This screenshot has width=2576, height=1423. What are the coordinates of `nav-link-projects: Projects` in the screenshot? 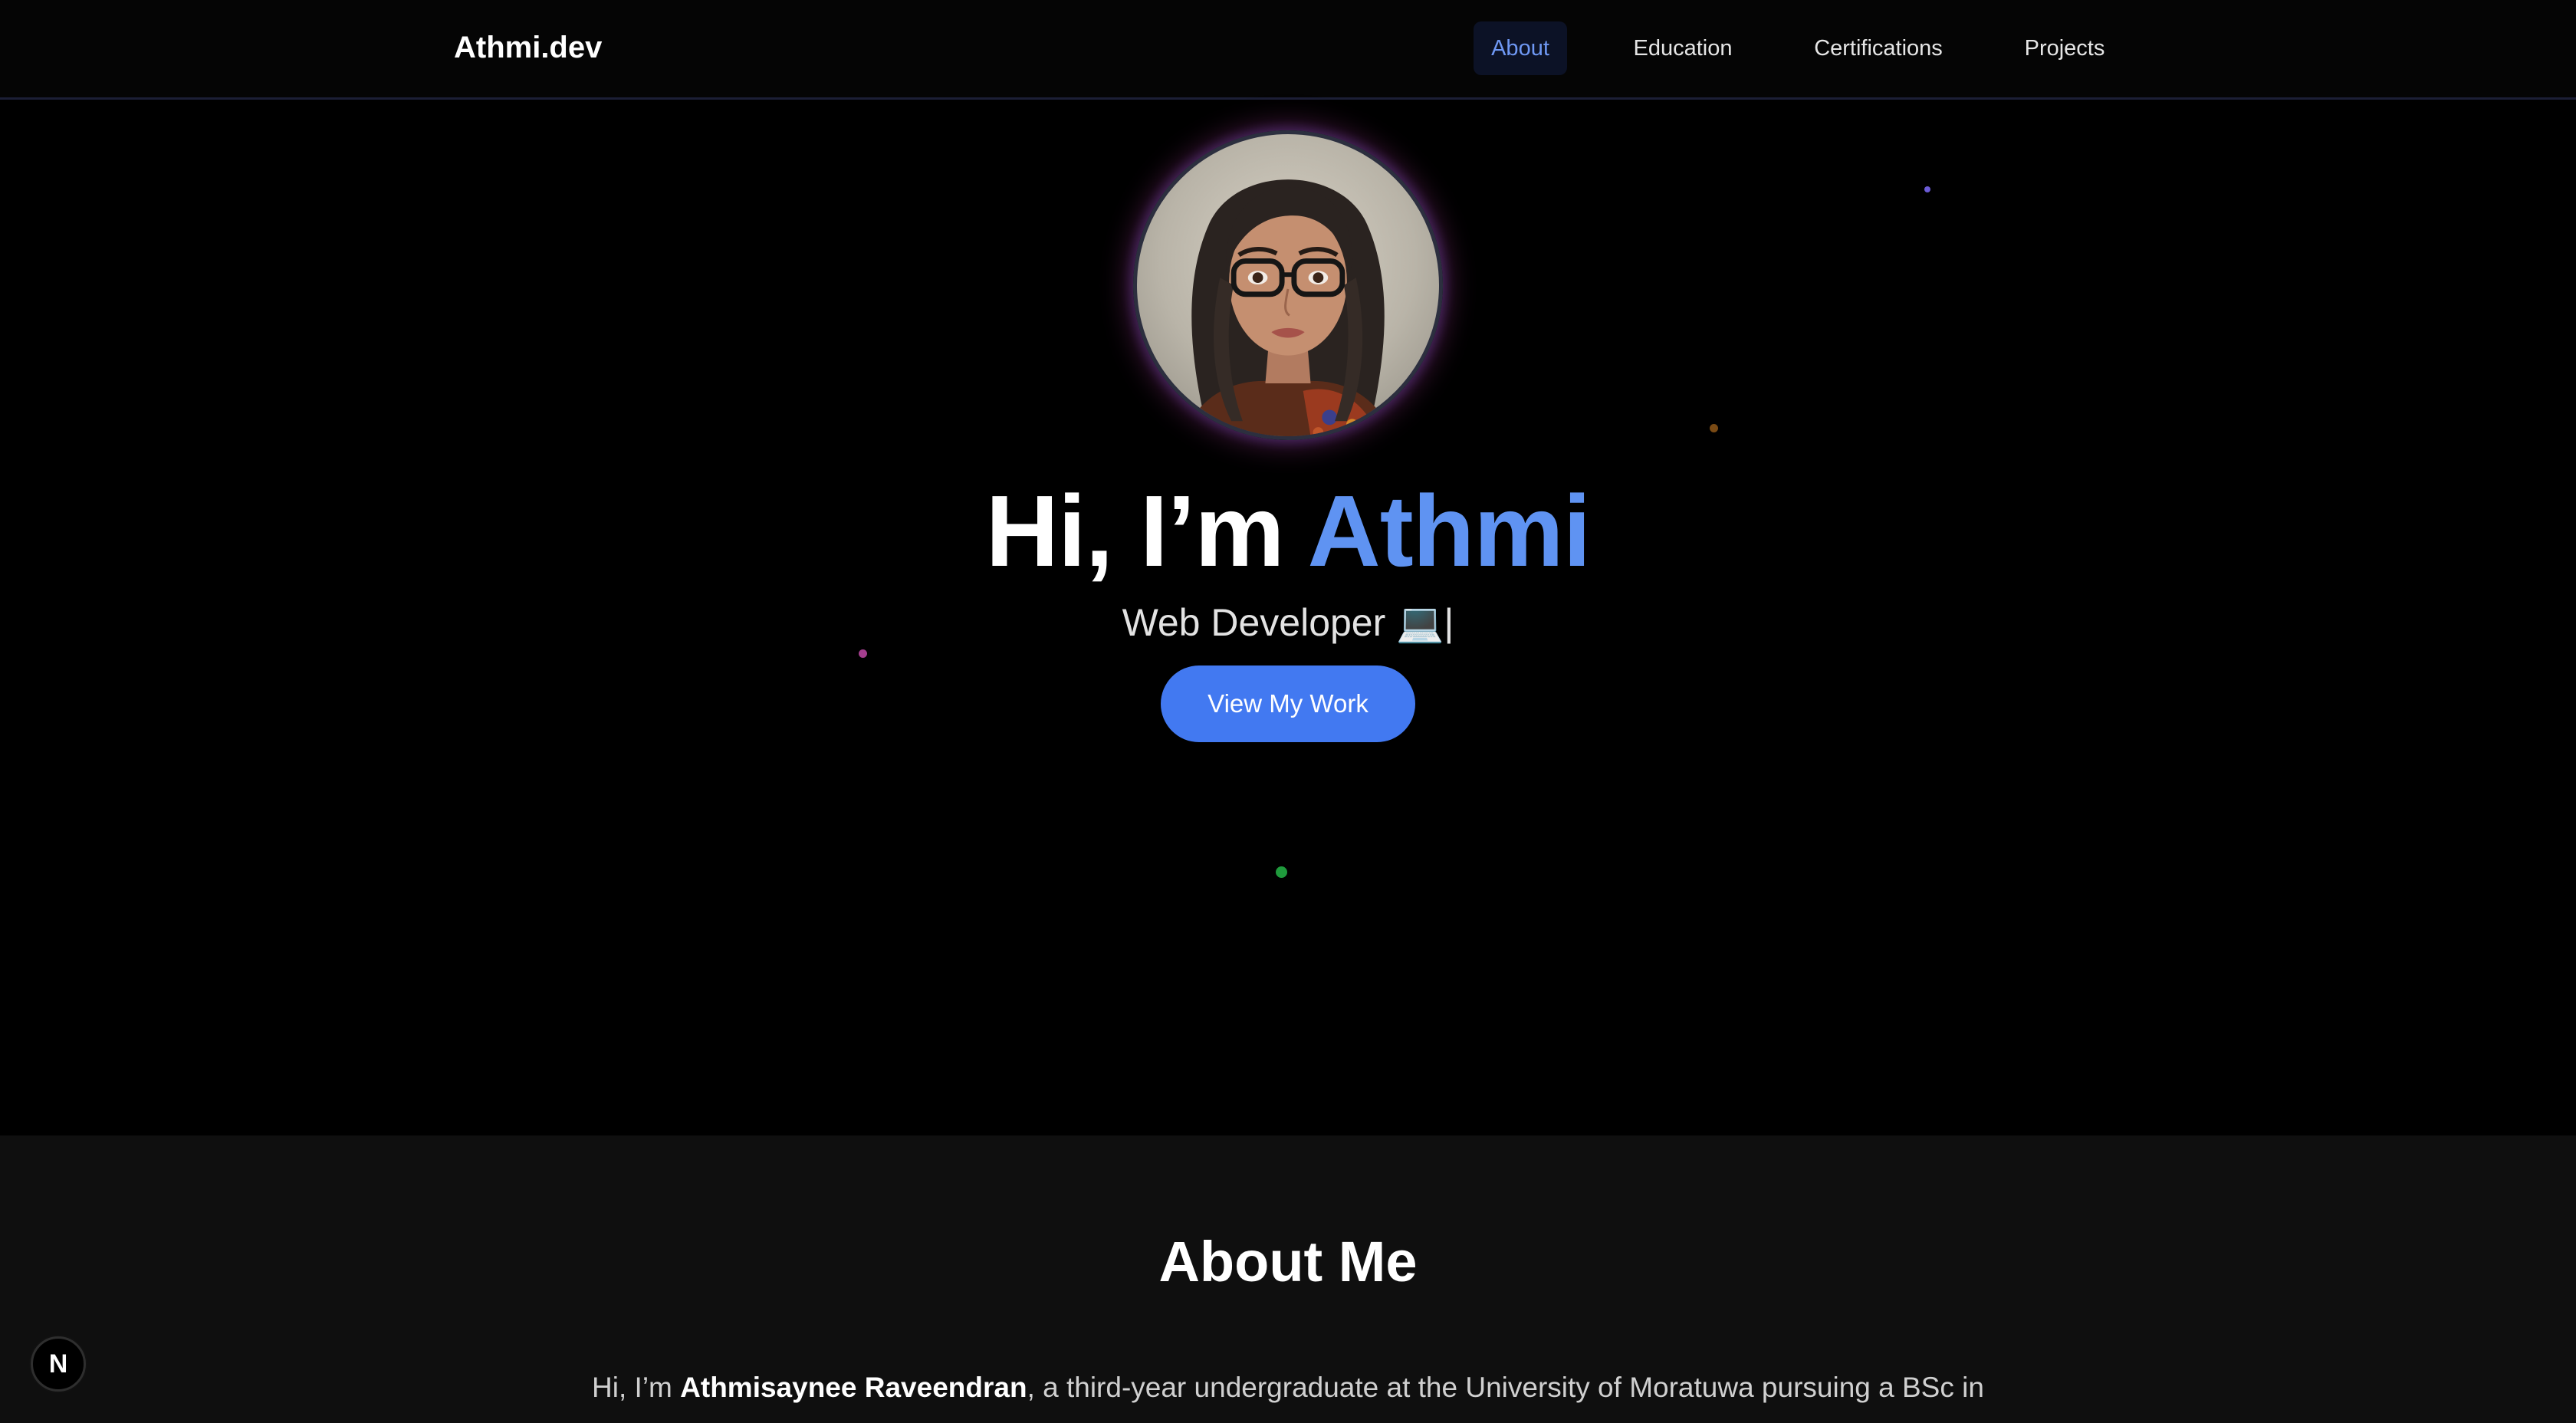 It's located at (2065, 48).